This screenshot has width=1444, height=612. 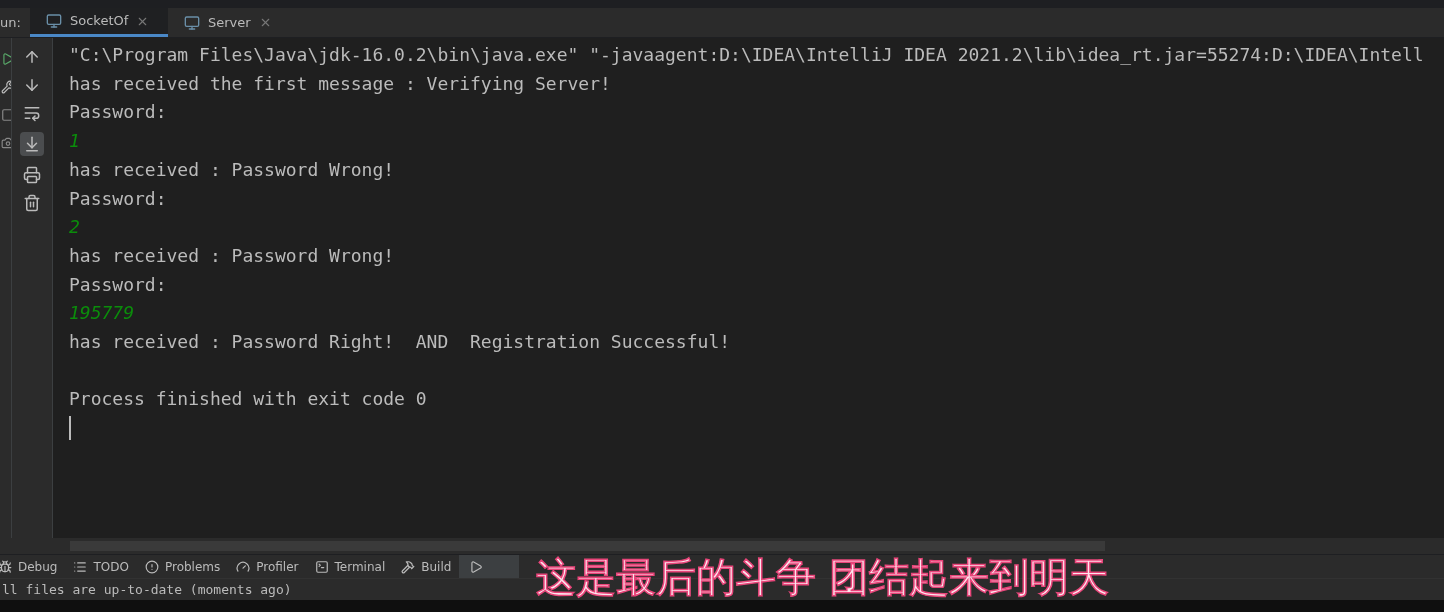 I want to click on down-icon, so click(x=32, y=85).